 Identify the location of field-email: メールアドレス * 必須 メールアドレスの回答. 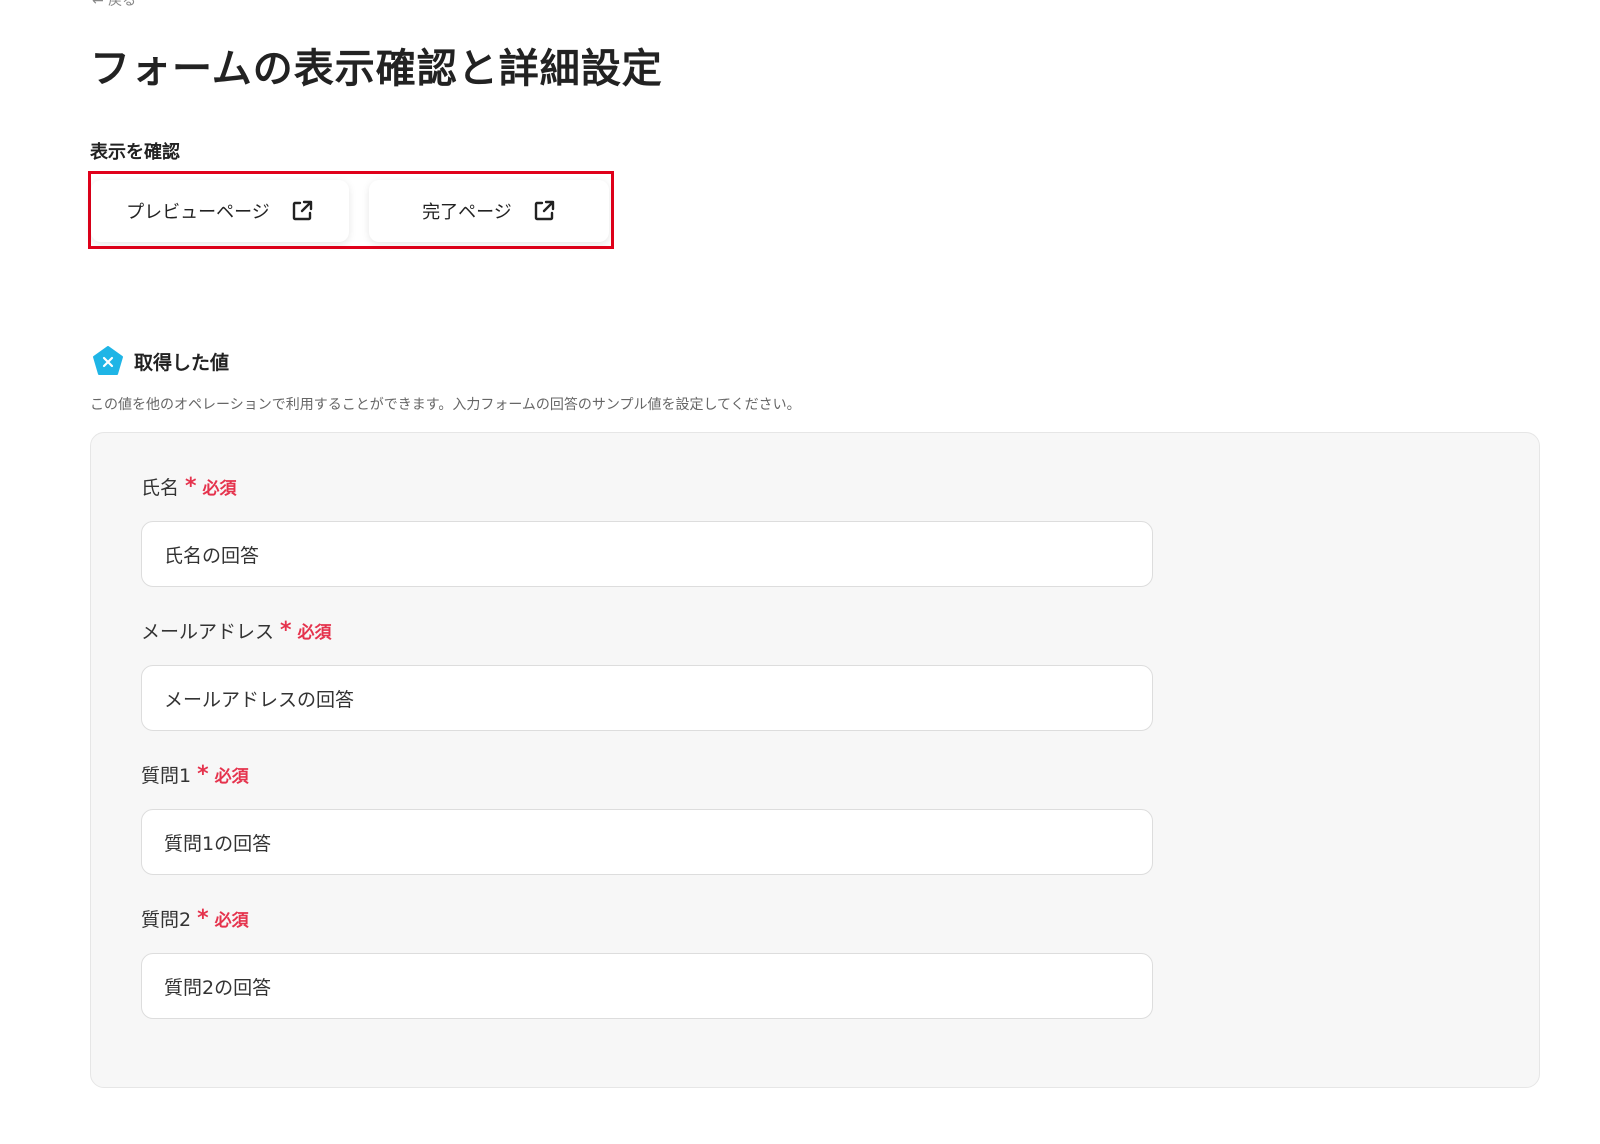
(647, 673).